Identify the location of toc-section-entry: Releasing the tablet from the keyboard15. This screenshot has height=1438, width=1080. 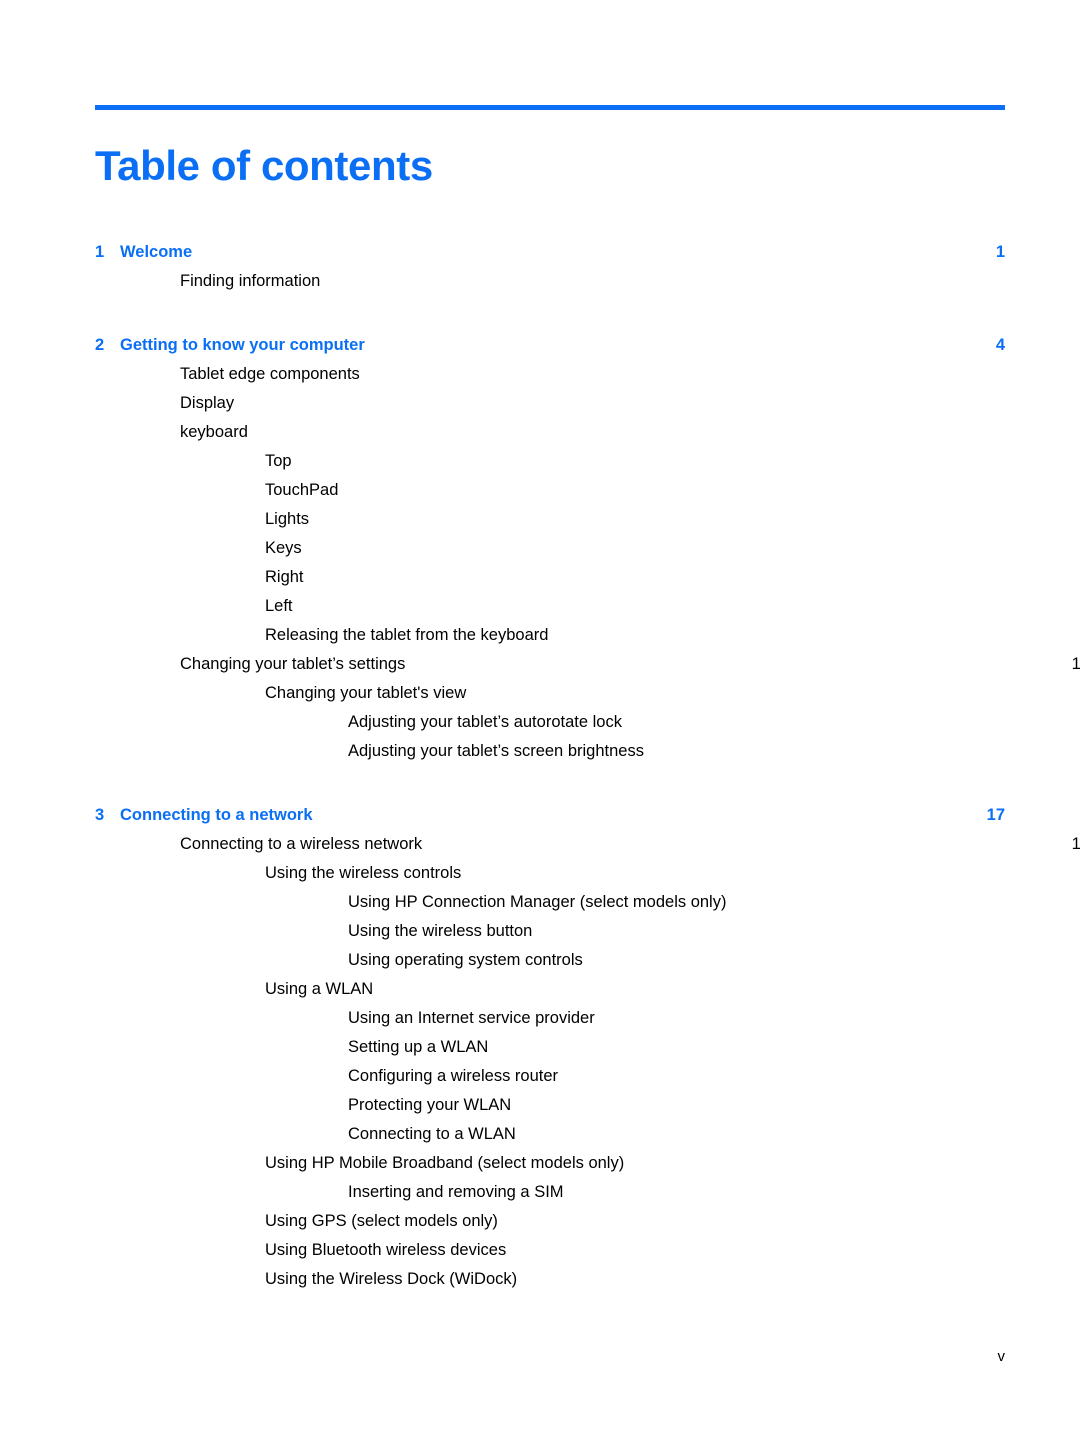
(587, 635).